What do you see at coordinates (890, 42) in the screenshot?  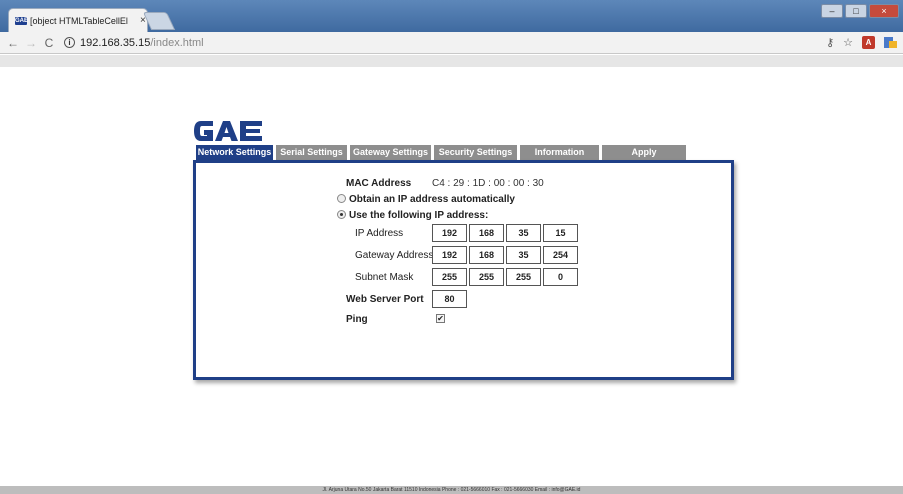 I see `extension-icon` at bounding box center [890, 42].